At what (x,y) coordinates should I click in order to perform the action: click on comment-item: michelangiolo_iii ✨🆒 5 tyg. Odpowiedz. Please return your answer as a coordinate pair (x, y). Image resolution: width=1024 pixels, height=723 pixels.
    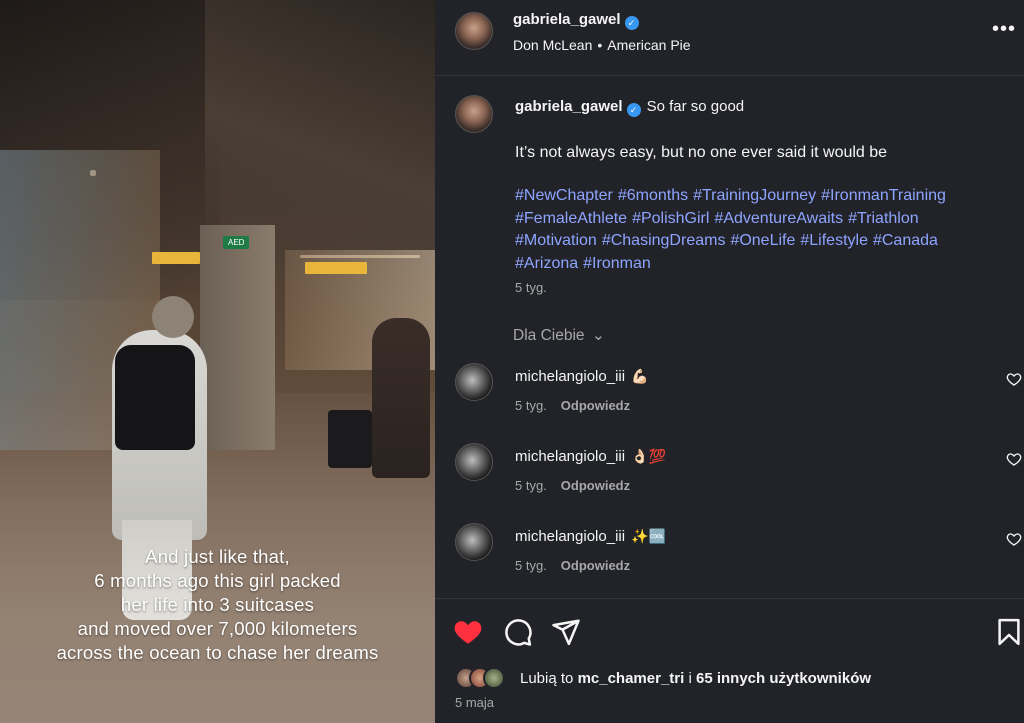
    Looking at the image, I should click on (729, 558).